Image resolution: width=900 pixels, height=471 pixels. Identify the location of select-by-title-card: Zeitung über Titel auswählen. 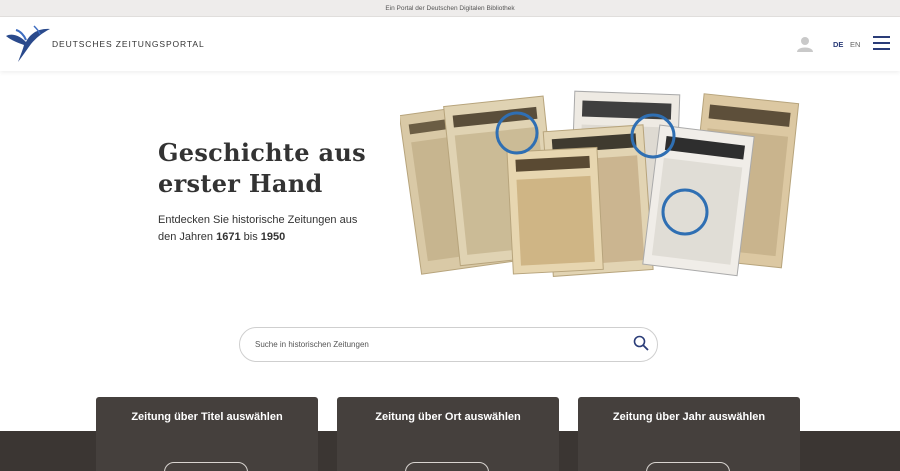
(207, 434).